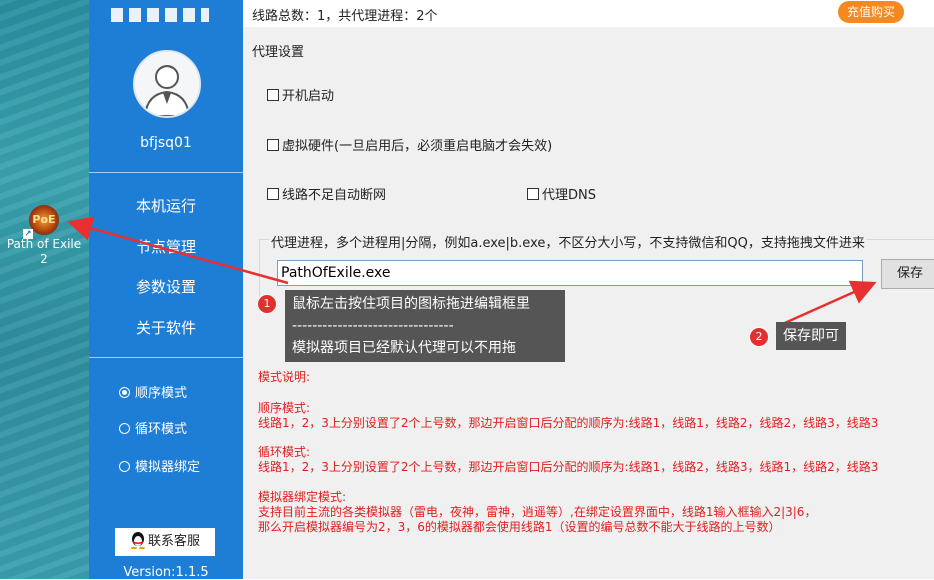 The width and height of the screenshot is (934, 580). I want to click on proxy-dns-checkbox: 代理DNS, so click(561, 193).